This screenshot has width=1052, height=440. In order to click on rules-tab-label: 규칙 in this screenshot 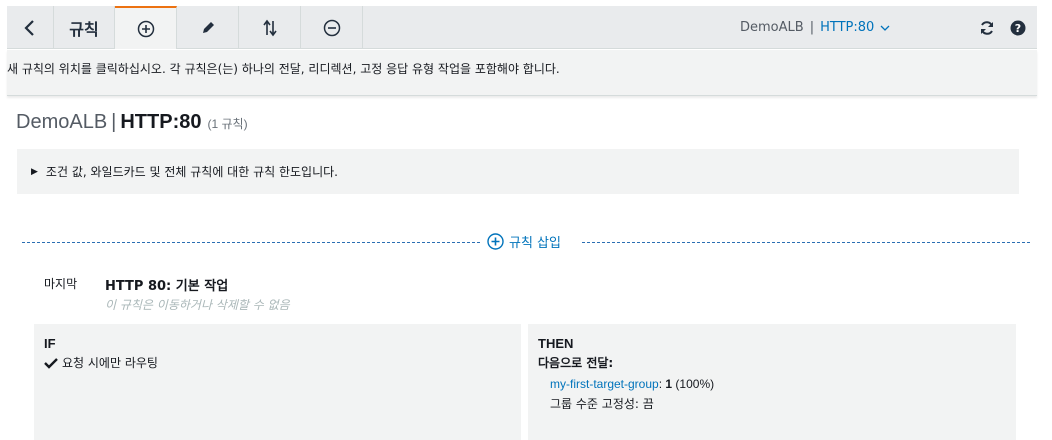, I will do `click(84, 29)`.